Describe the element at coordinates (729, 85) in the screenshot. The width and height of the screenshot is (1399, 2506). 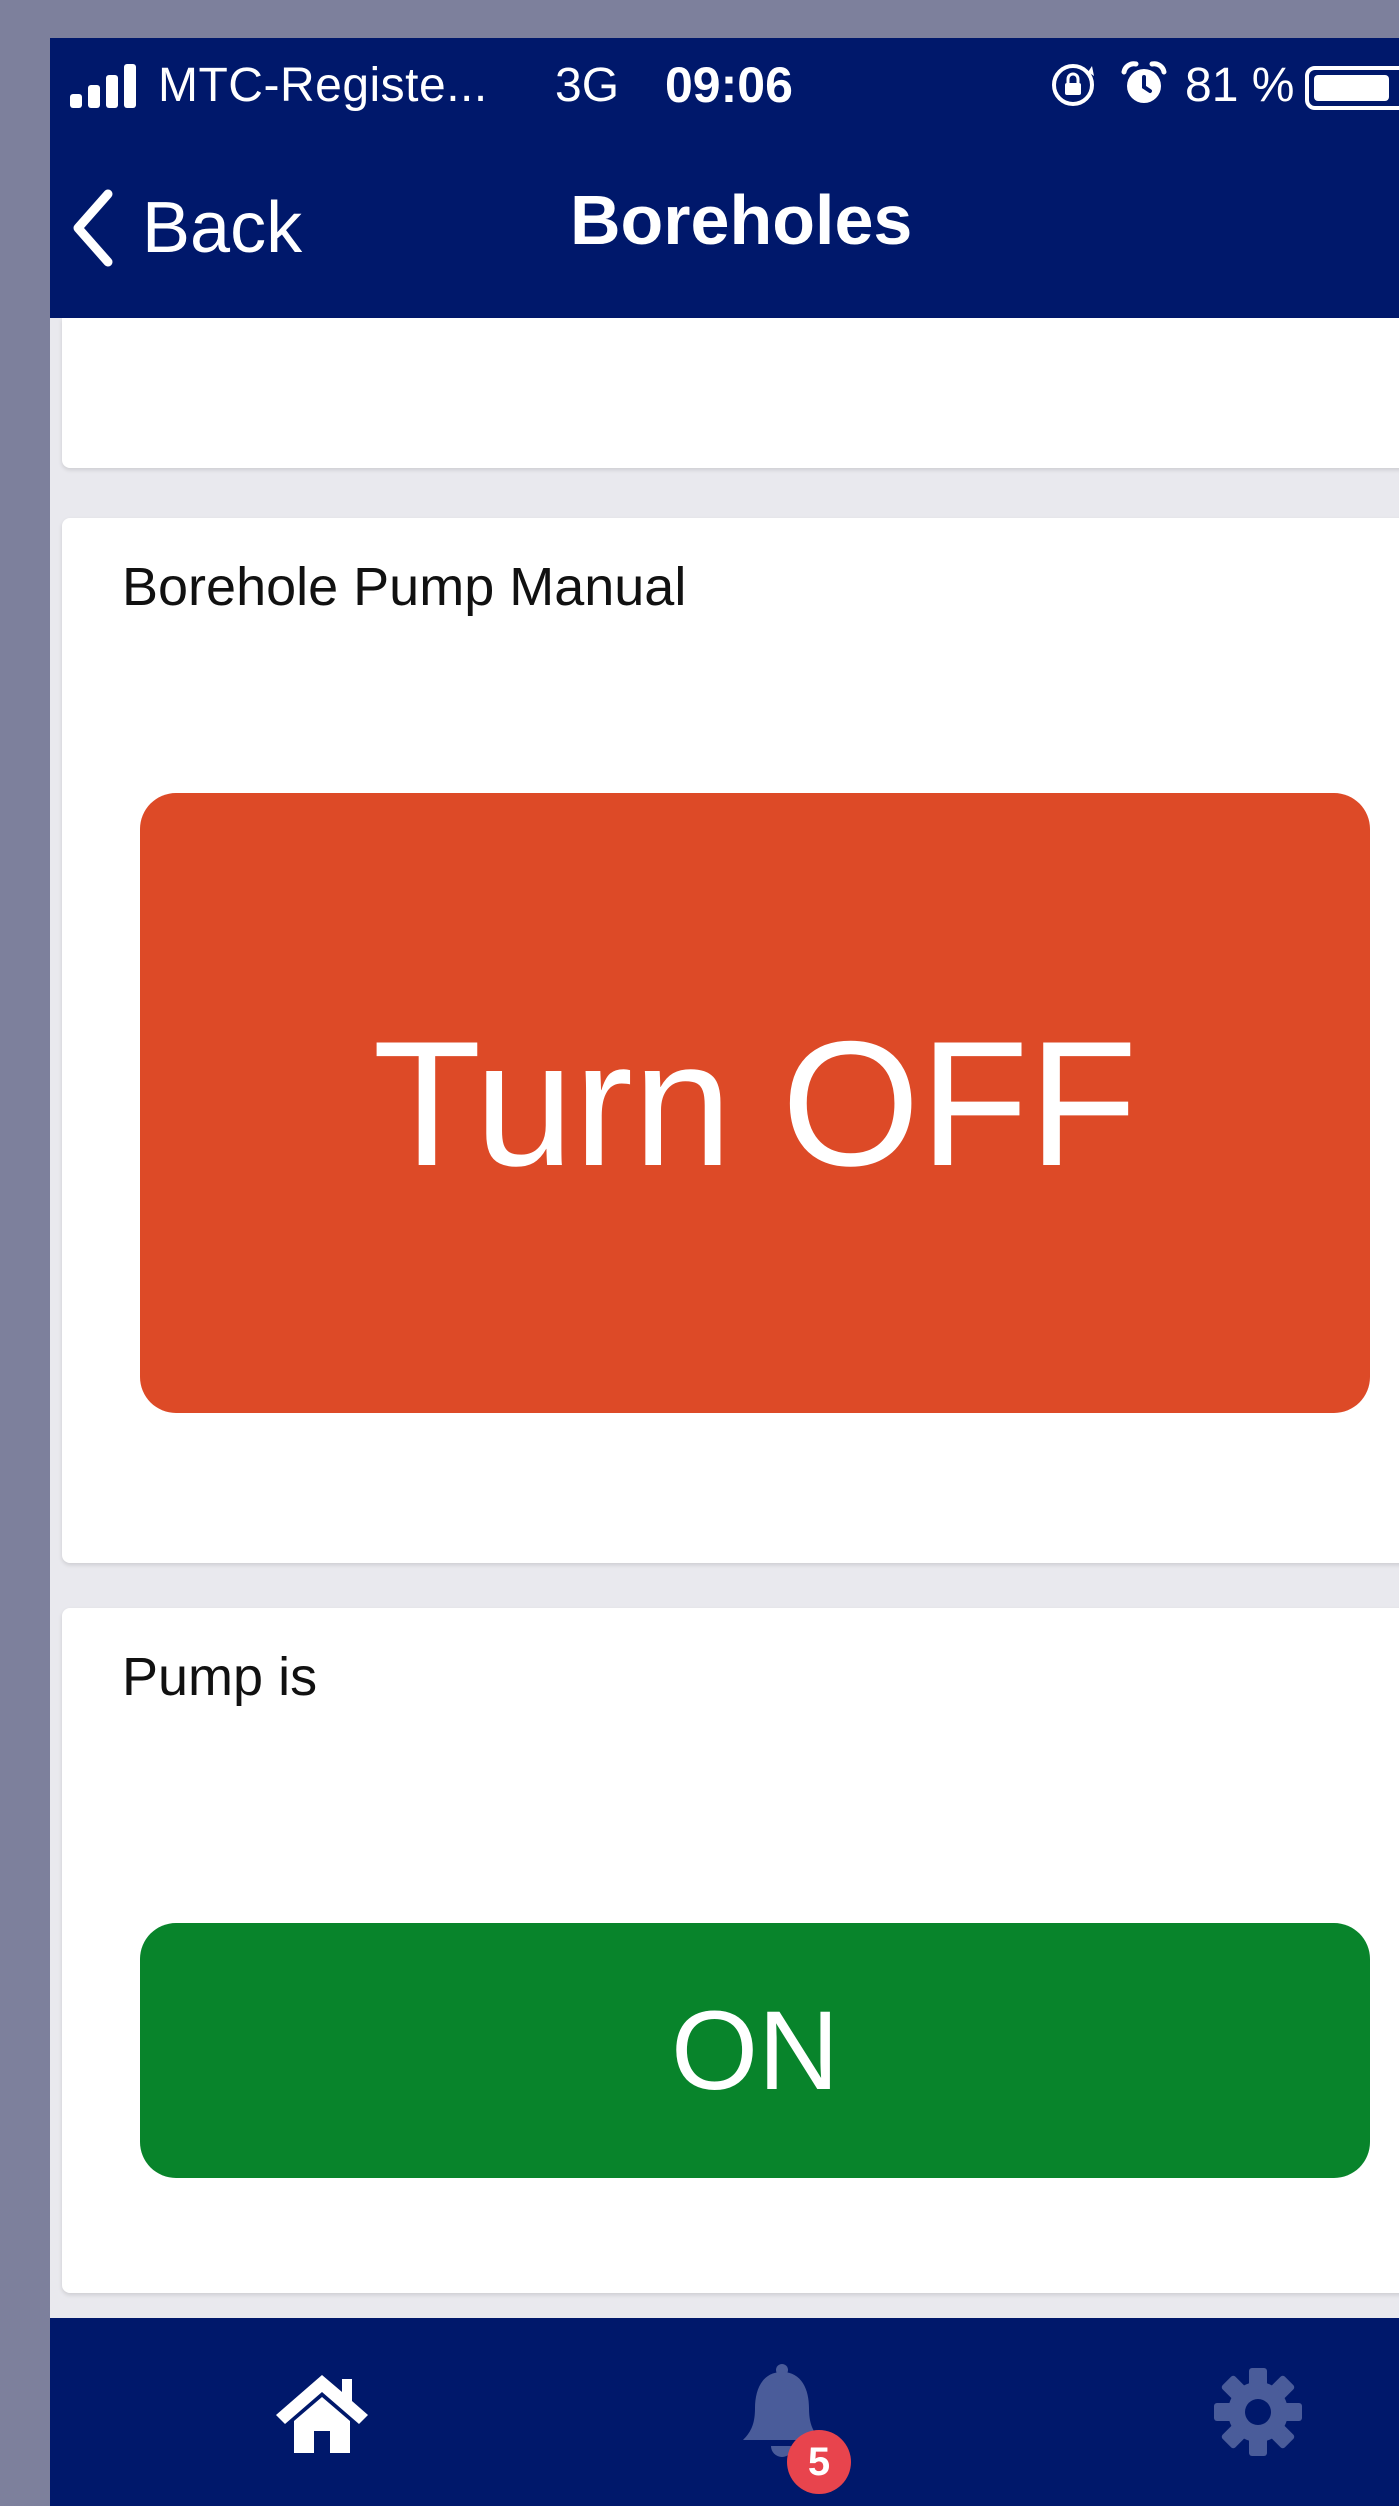
I see `status-time: 09:06` at that location.